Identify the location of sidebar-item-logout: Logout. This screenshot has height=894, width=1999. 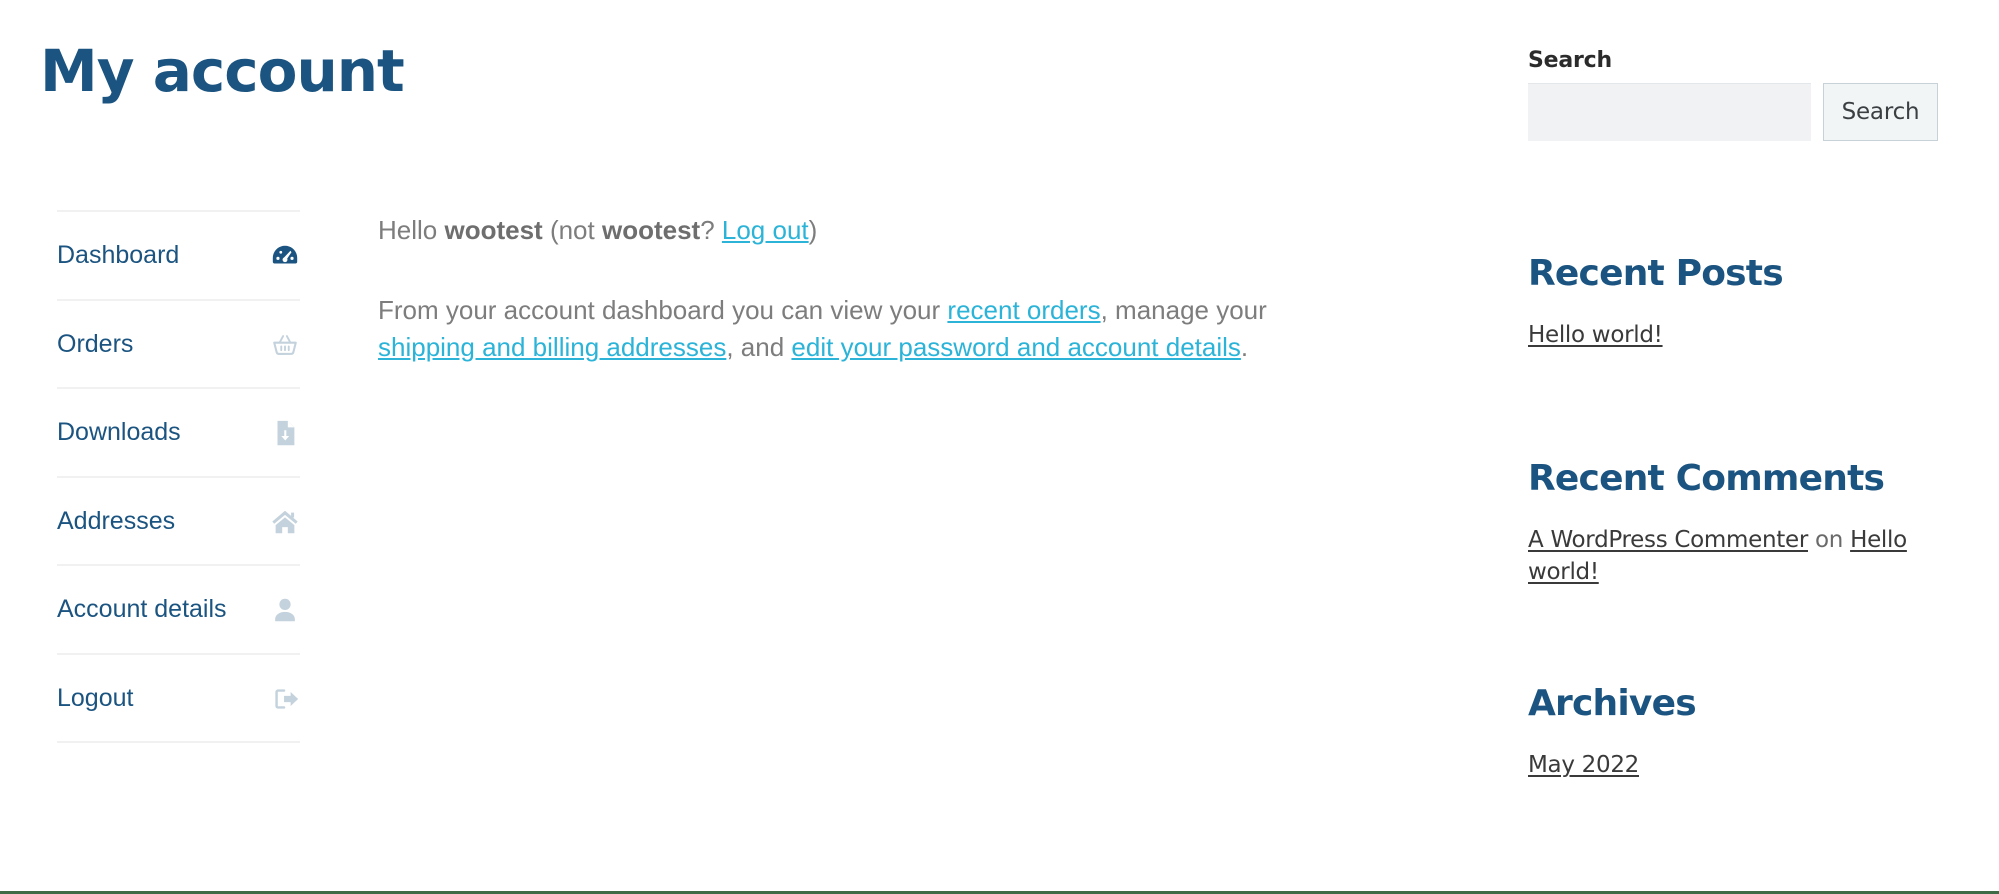
(178, 697).